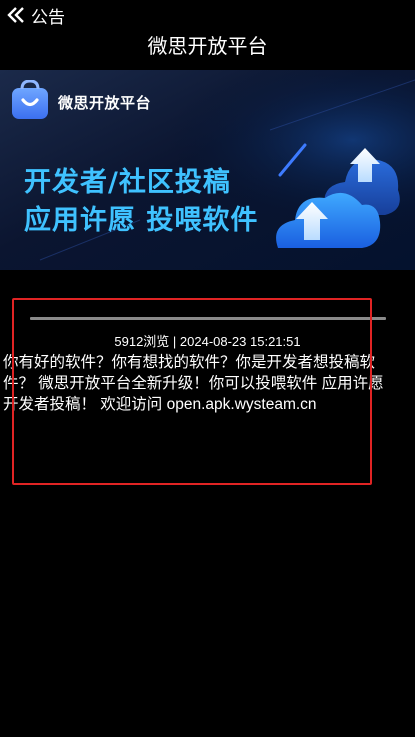 Image resolution: width=415 pixels, height=737 pixels. I want to click on top-bar: 公告, so click(207, 15).